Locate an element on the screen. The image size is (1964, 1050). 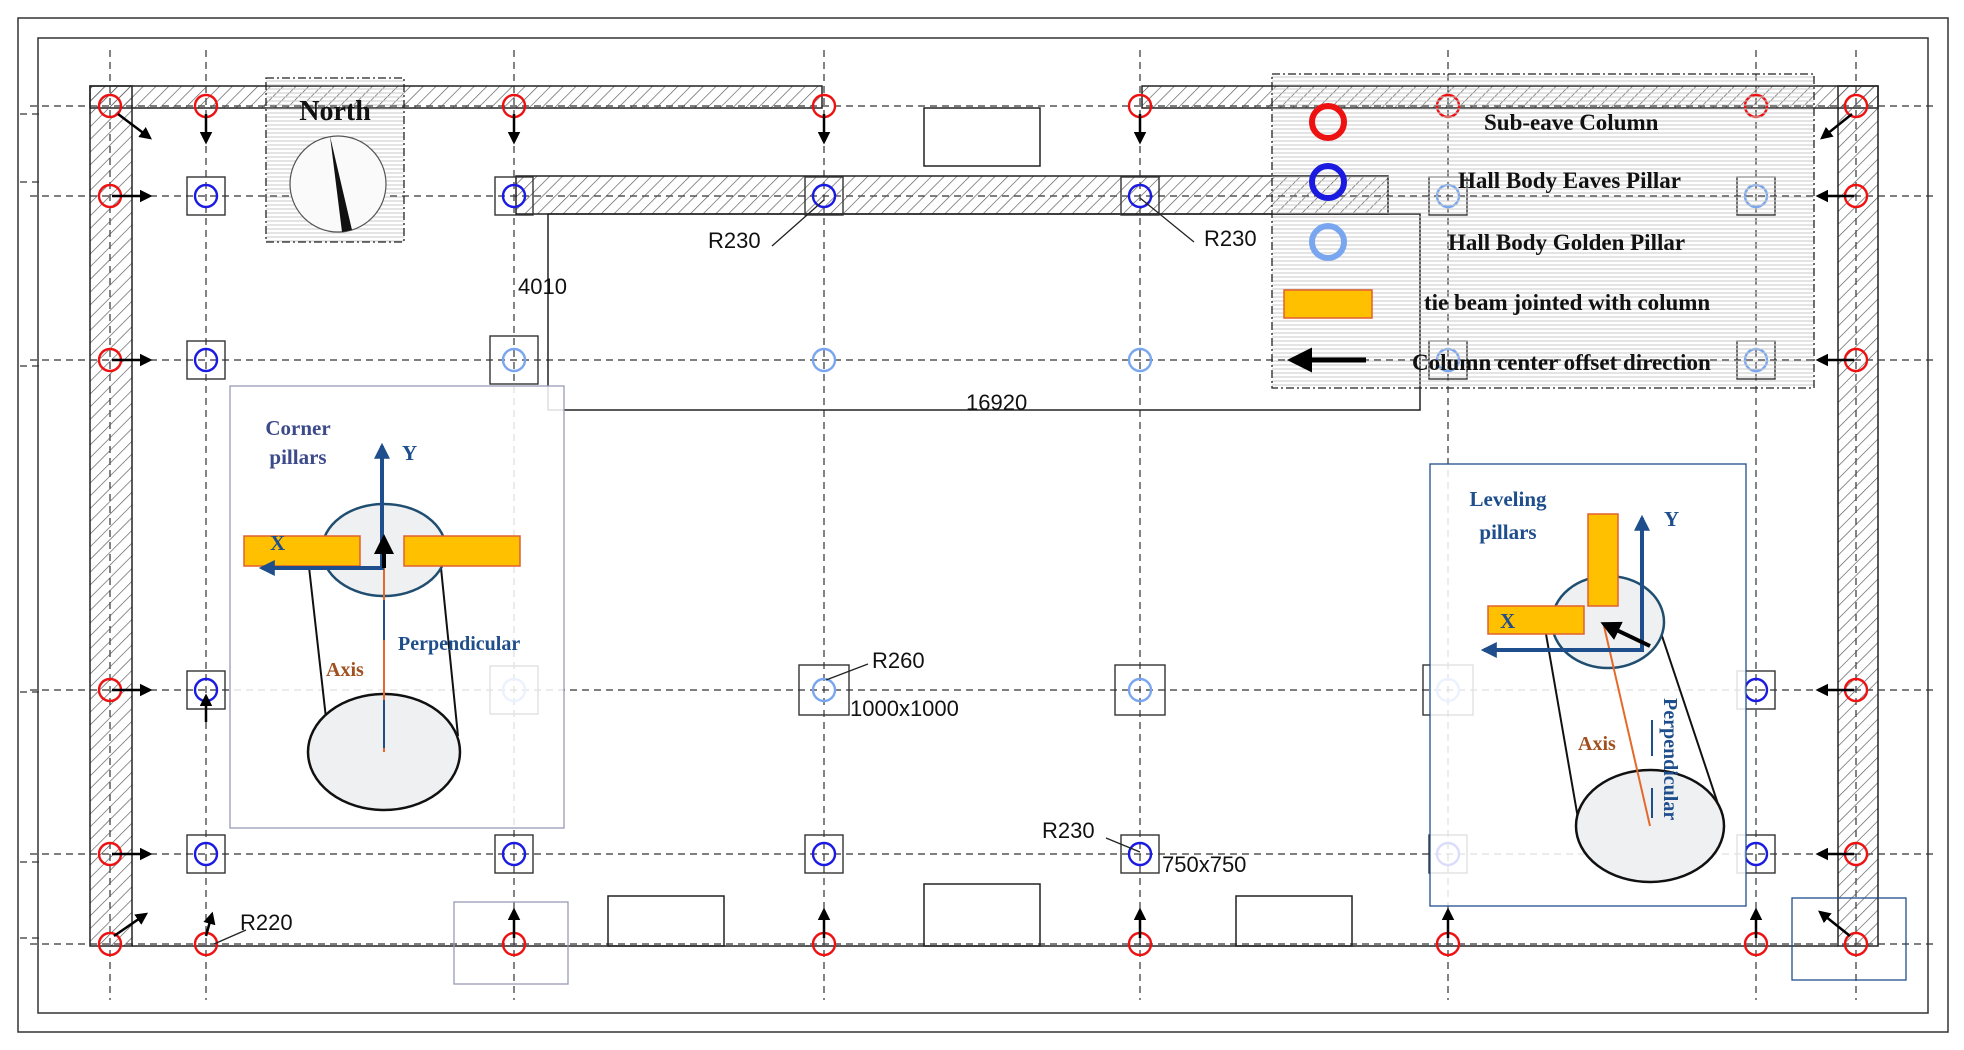
legend-label-eaves: Hall Body Eaves Pillar is located at coordinates (1569, 180).